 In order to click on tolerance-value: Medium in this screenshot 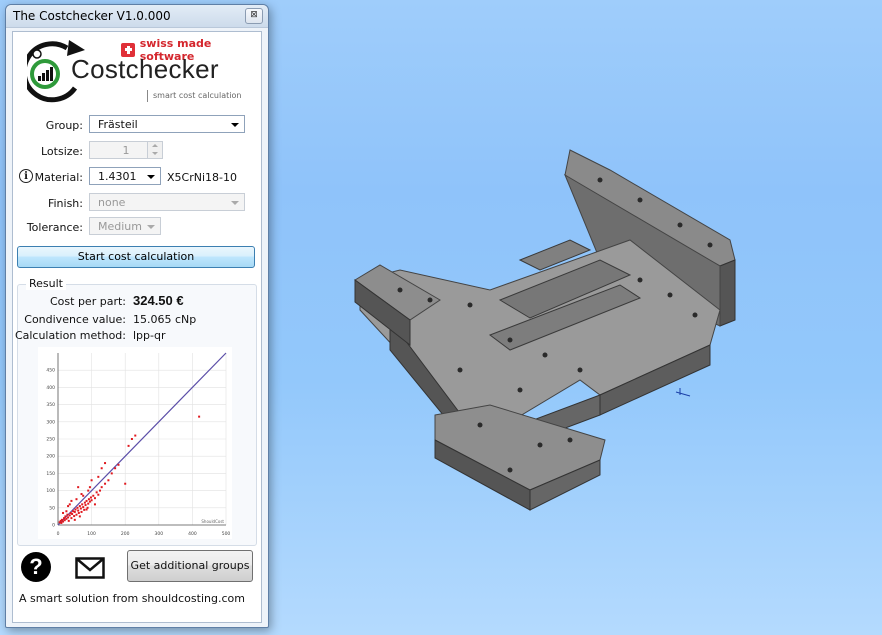, I will do `click(120, 226)`.